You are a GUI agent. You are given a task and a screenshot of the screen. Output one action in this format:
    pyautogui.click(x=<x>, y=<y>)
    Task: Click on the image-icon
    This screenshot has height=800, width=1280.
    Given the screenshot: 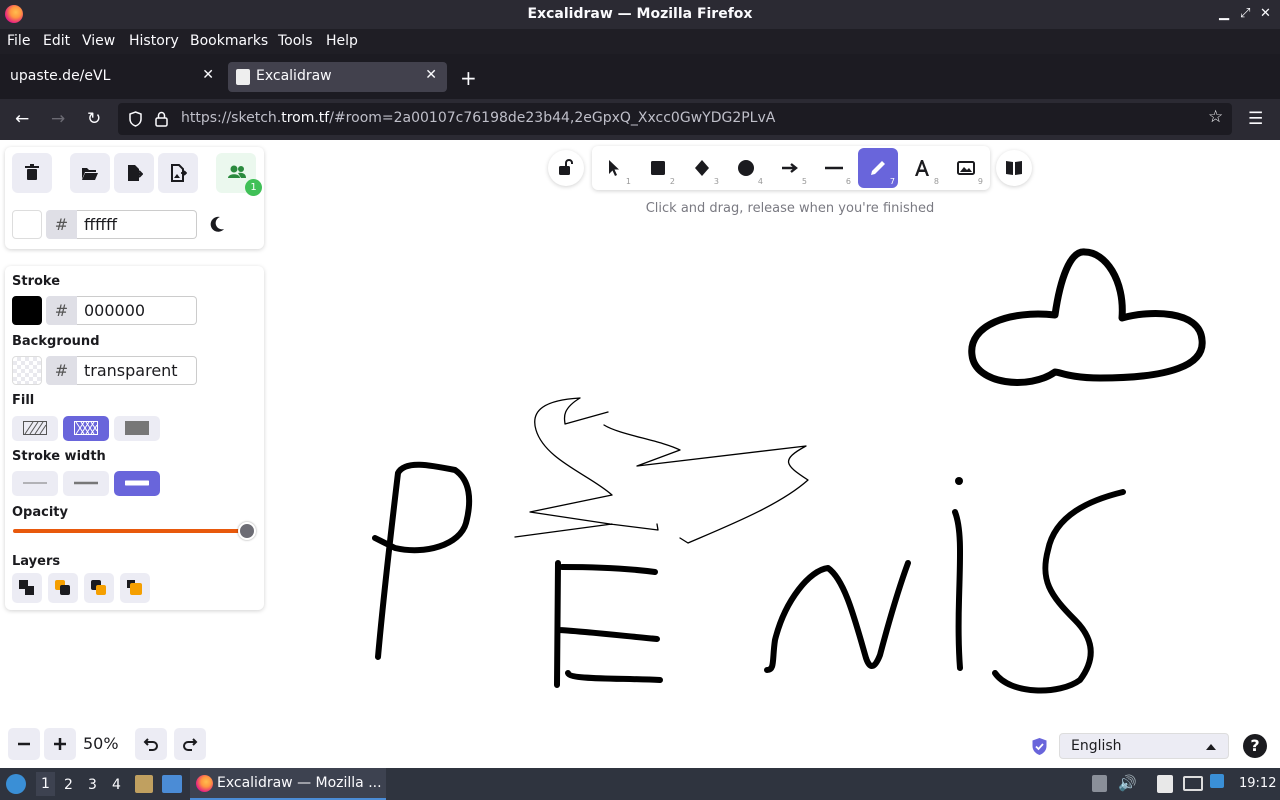 What is the action you would take?
    pyautogui.click(x=966, y=168)
    